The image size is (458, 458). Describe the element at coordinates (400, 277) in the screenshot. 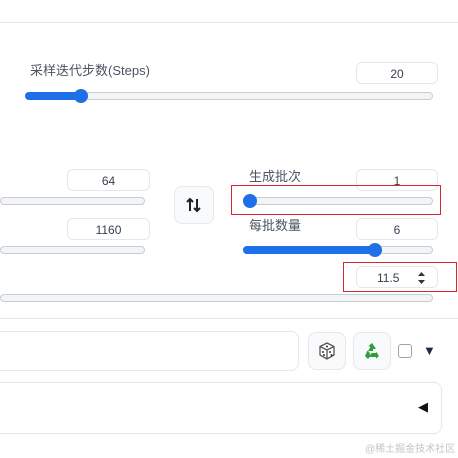

I see `cfg-highlight-box` at that location.